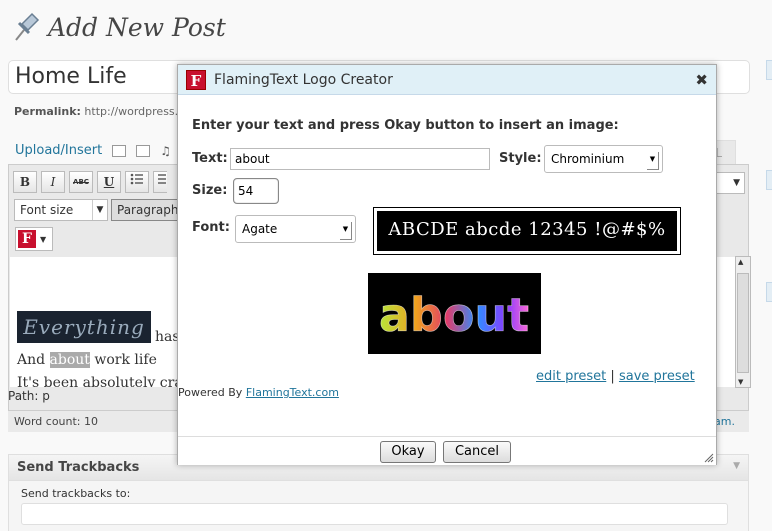  What do you see at coordinates (53, 182) in the screenshot?
I see `italic-button: I` at bounding box center [53, 182].